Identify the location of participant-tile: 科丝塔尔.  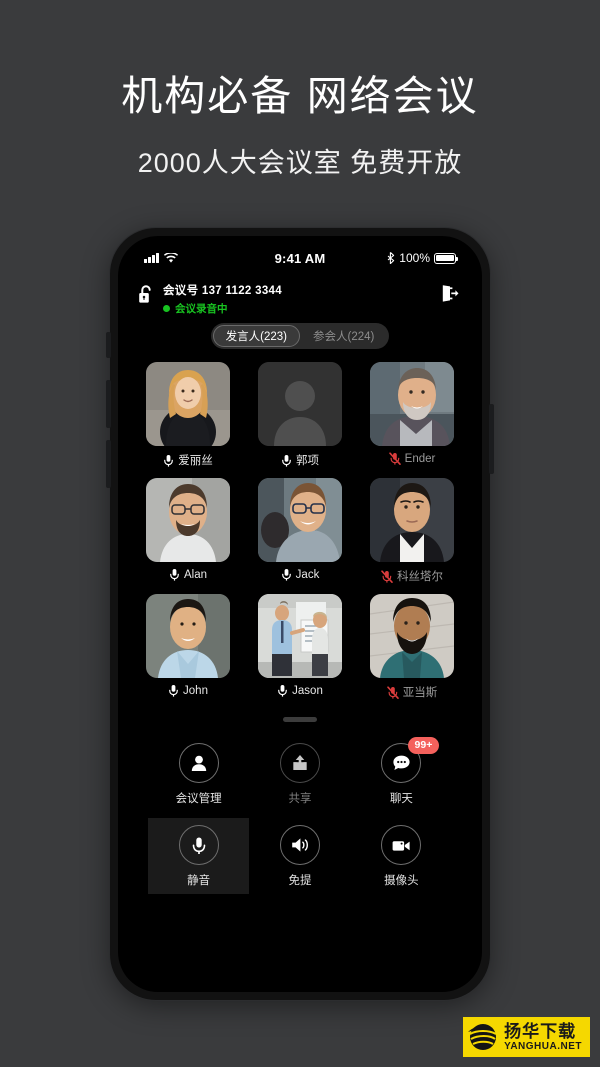
(412, 531).